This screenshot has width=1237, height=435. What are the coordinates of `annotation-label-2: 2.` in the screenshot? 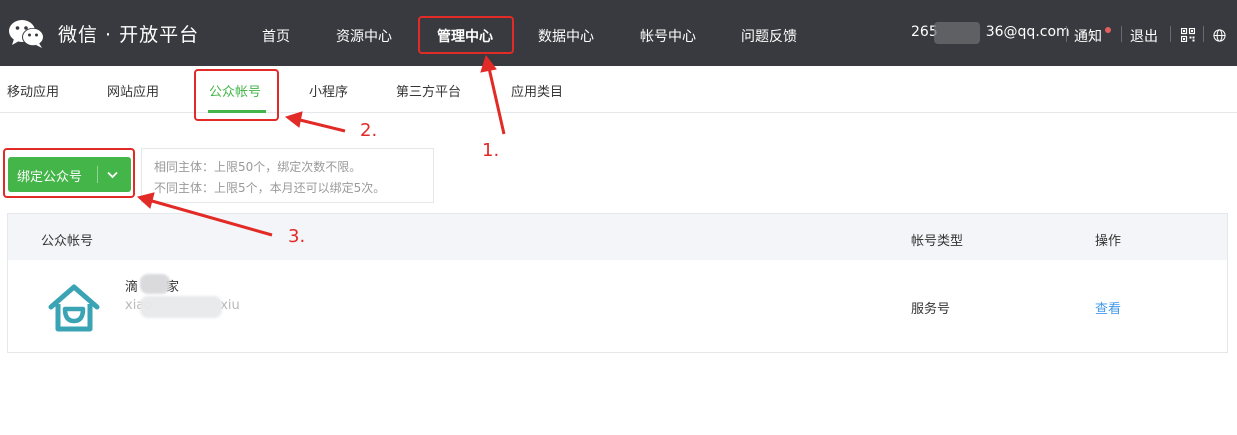 It's located at (369, 130).